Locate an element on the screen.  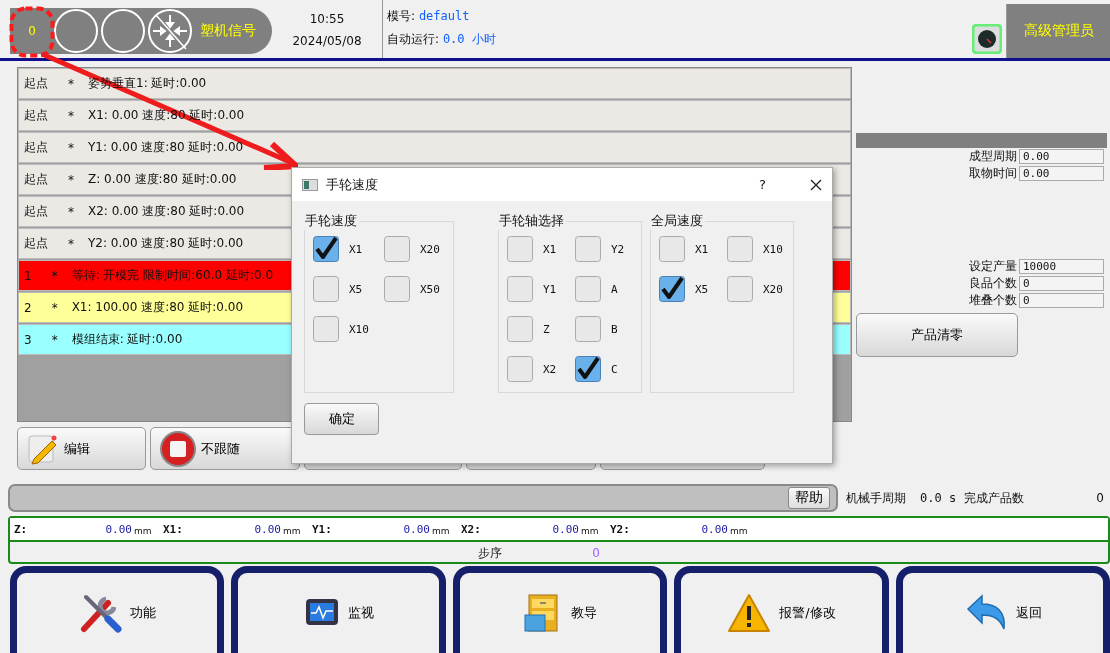
field-label: 取物时间 is located at coordinates (993, 173).